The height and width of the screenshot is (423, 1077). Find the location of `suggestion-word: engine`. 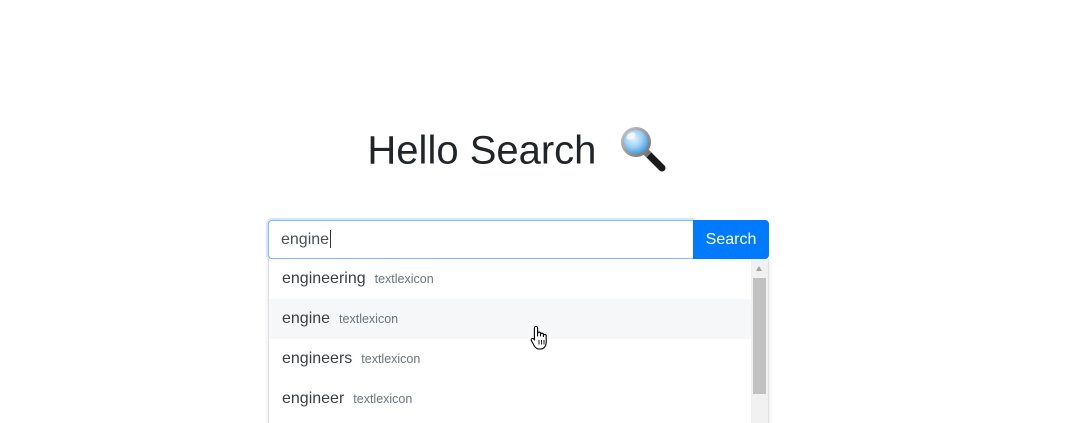

suggestion-word: engine is located at coordinates (306, 318).